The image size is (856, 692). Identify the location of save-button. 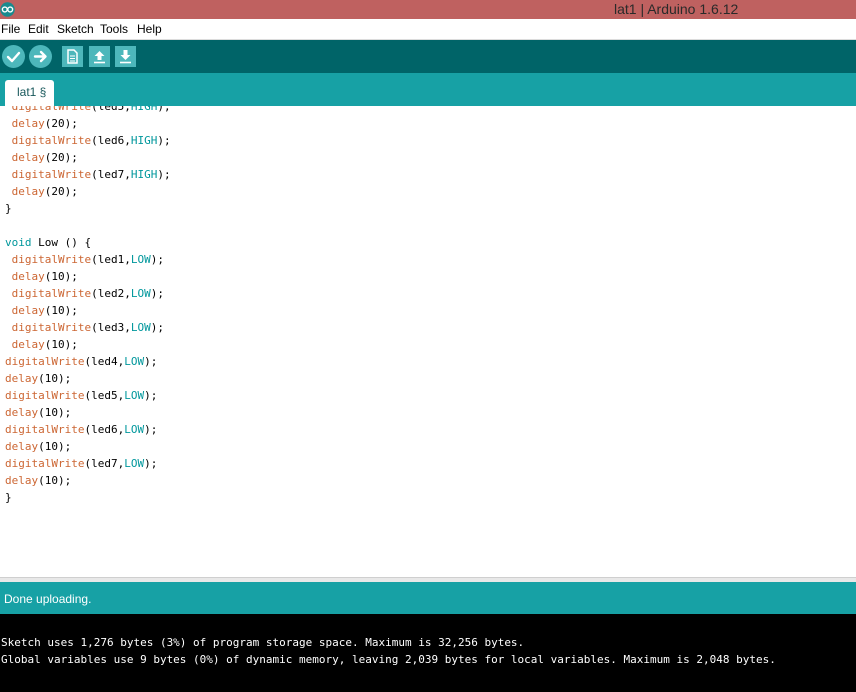
(125, 56).